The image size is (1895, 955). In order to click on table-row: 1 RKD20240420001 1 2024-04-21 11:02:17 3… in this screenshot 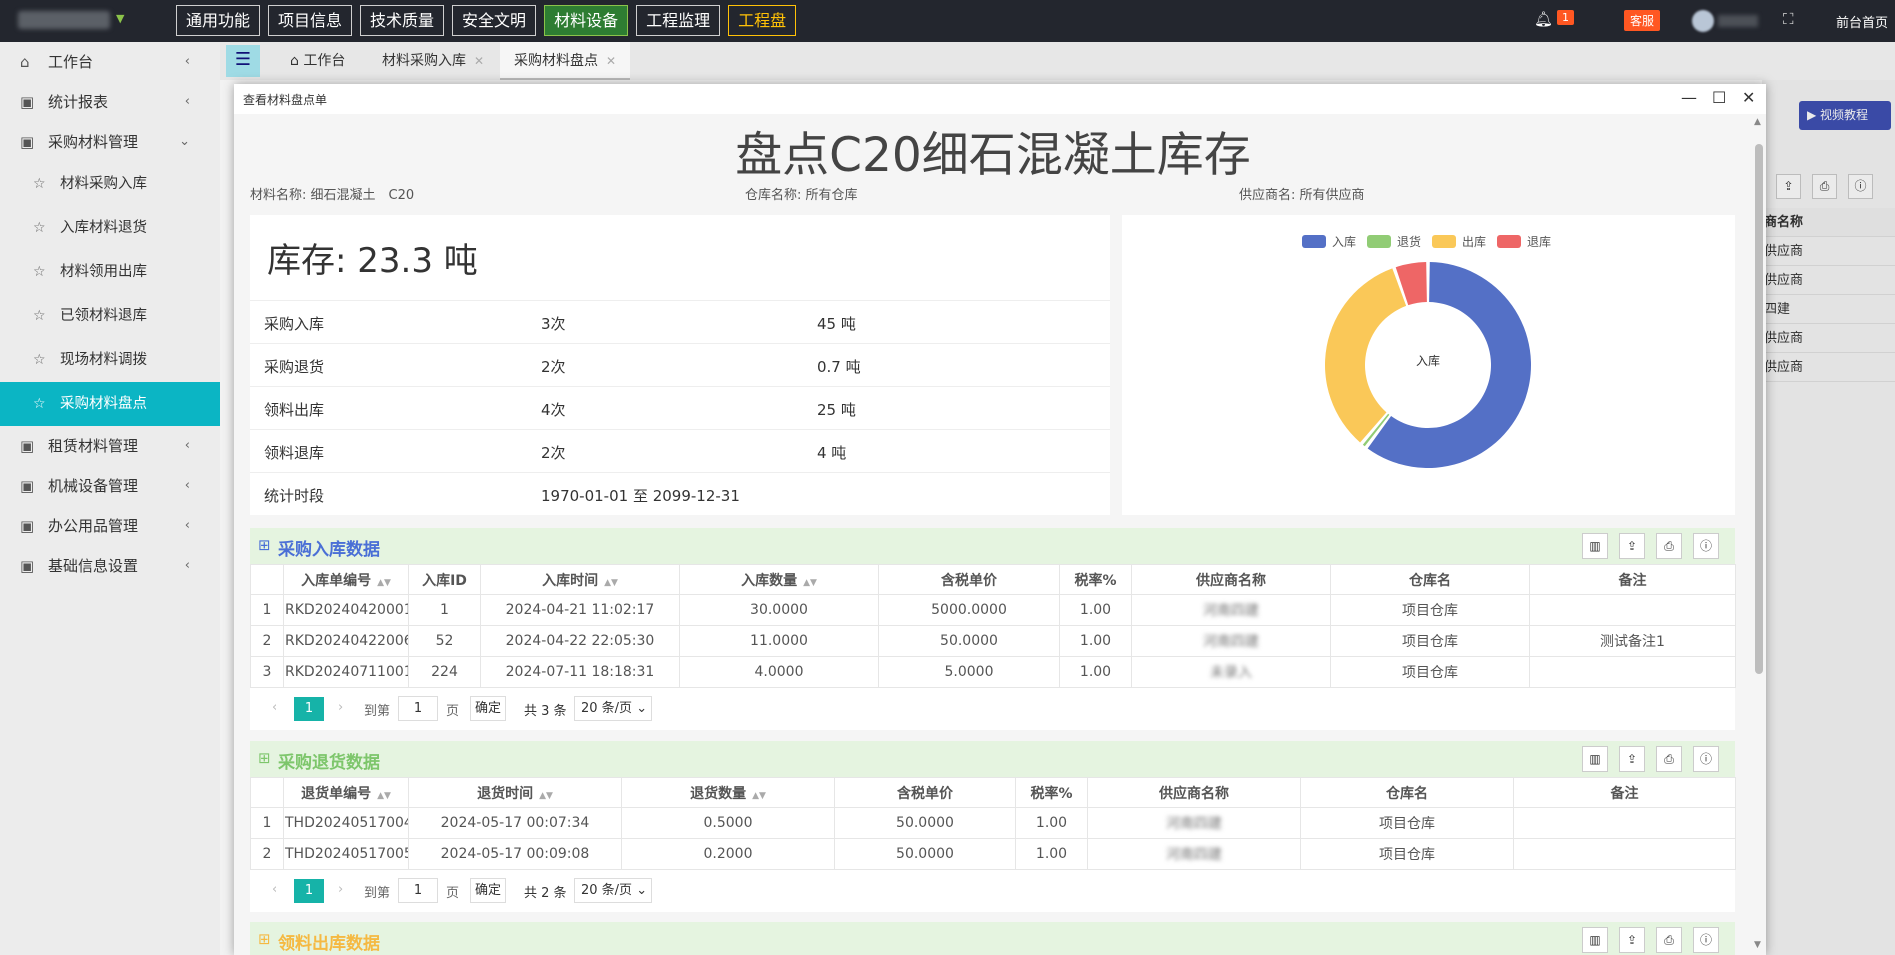, I will do `click(993, 610)`.